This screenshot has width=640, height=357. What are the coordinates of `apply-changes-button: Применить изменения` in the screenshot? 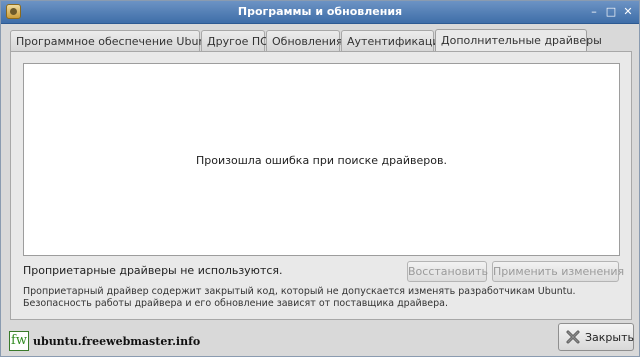 It's located at (558, 271).